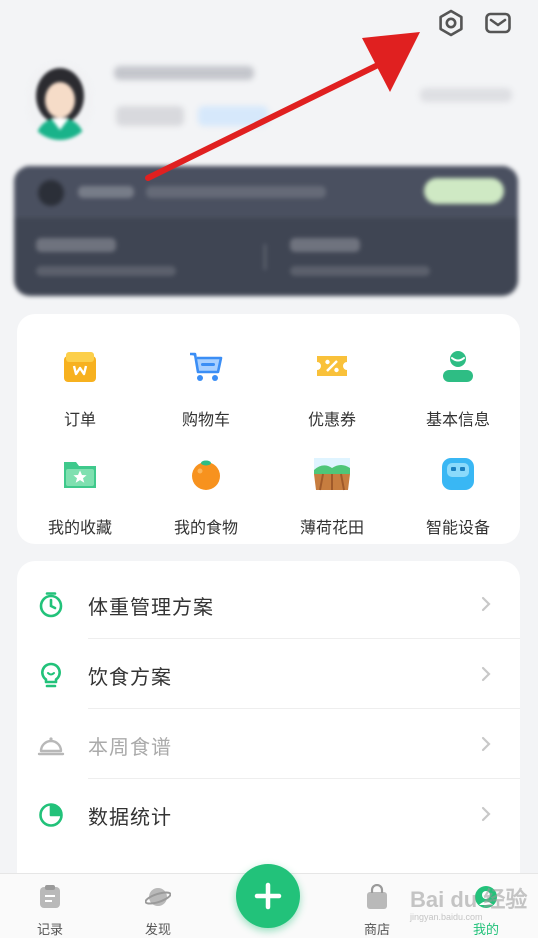  I want to click on watermark-url: jingyan.baidu.com, so click(446, 917).